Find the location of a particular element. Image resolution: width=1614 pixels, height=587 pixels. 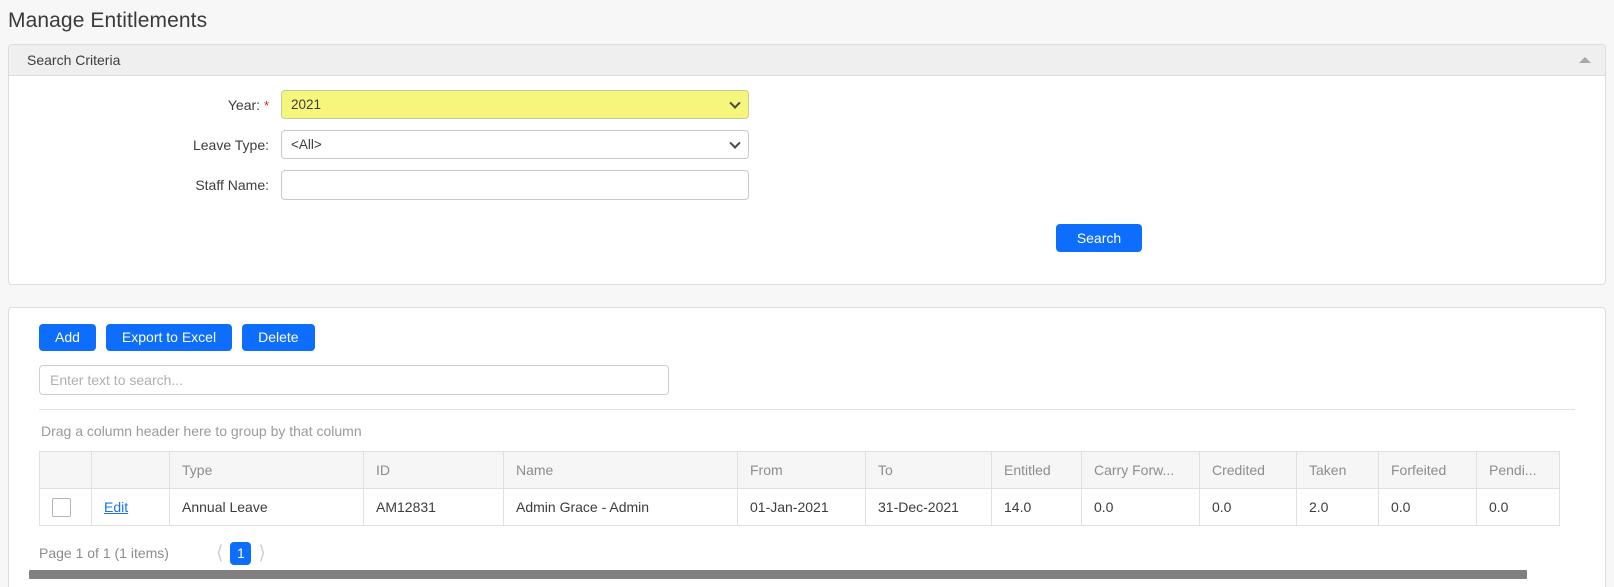

cell-taken: 2.0 is located at coordinates (1337, 507).